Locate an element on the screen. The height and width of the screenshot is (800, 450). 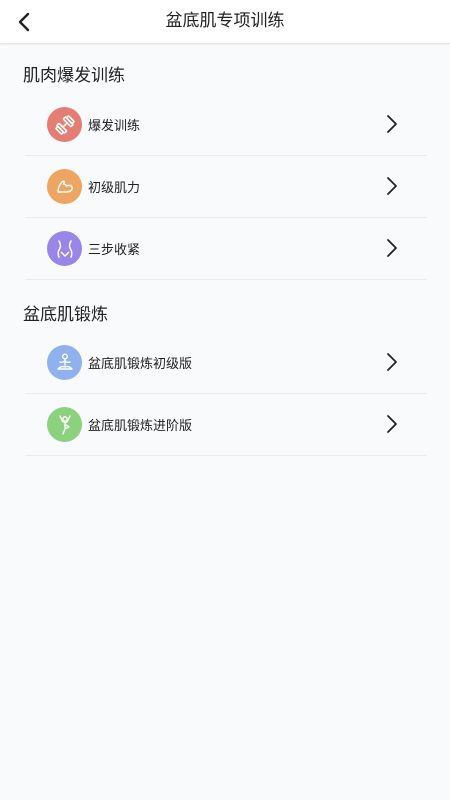
section-title-pelvic-floor: 盆底肌锻炼 is located at coordinates (65, 315).